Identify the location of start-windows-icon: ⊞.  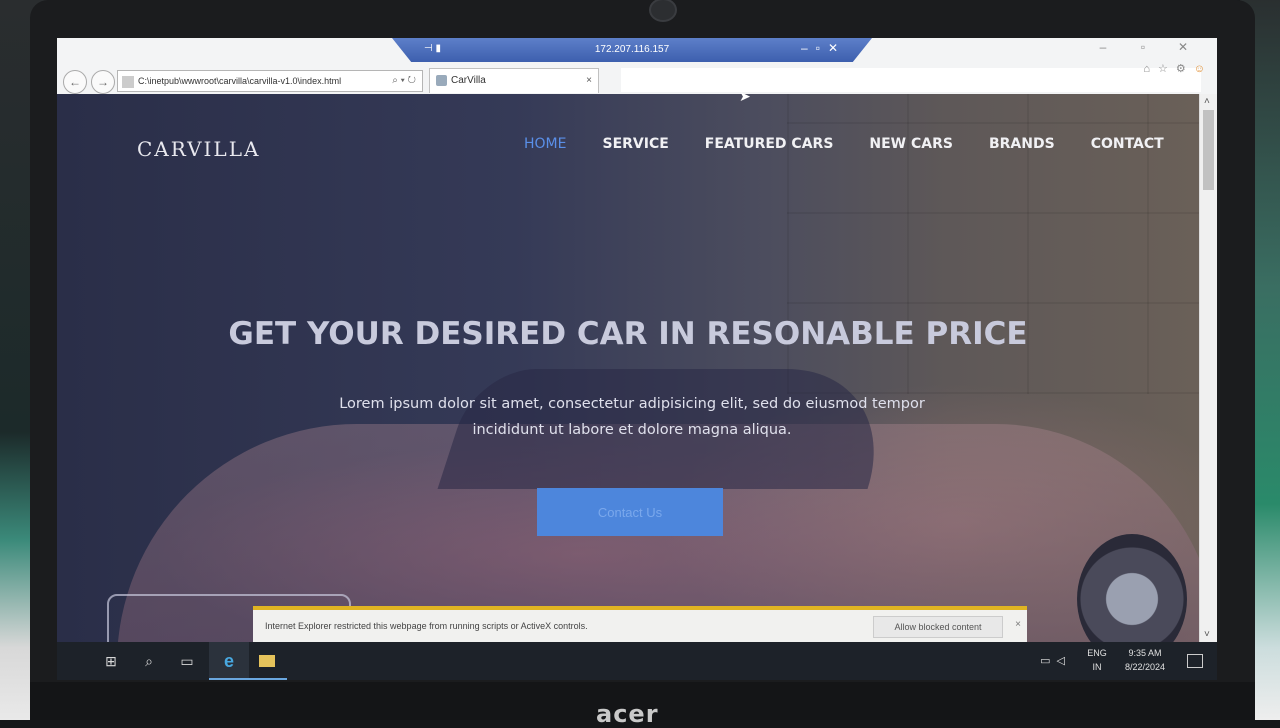
(111, 661).